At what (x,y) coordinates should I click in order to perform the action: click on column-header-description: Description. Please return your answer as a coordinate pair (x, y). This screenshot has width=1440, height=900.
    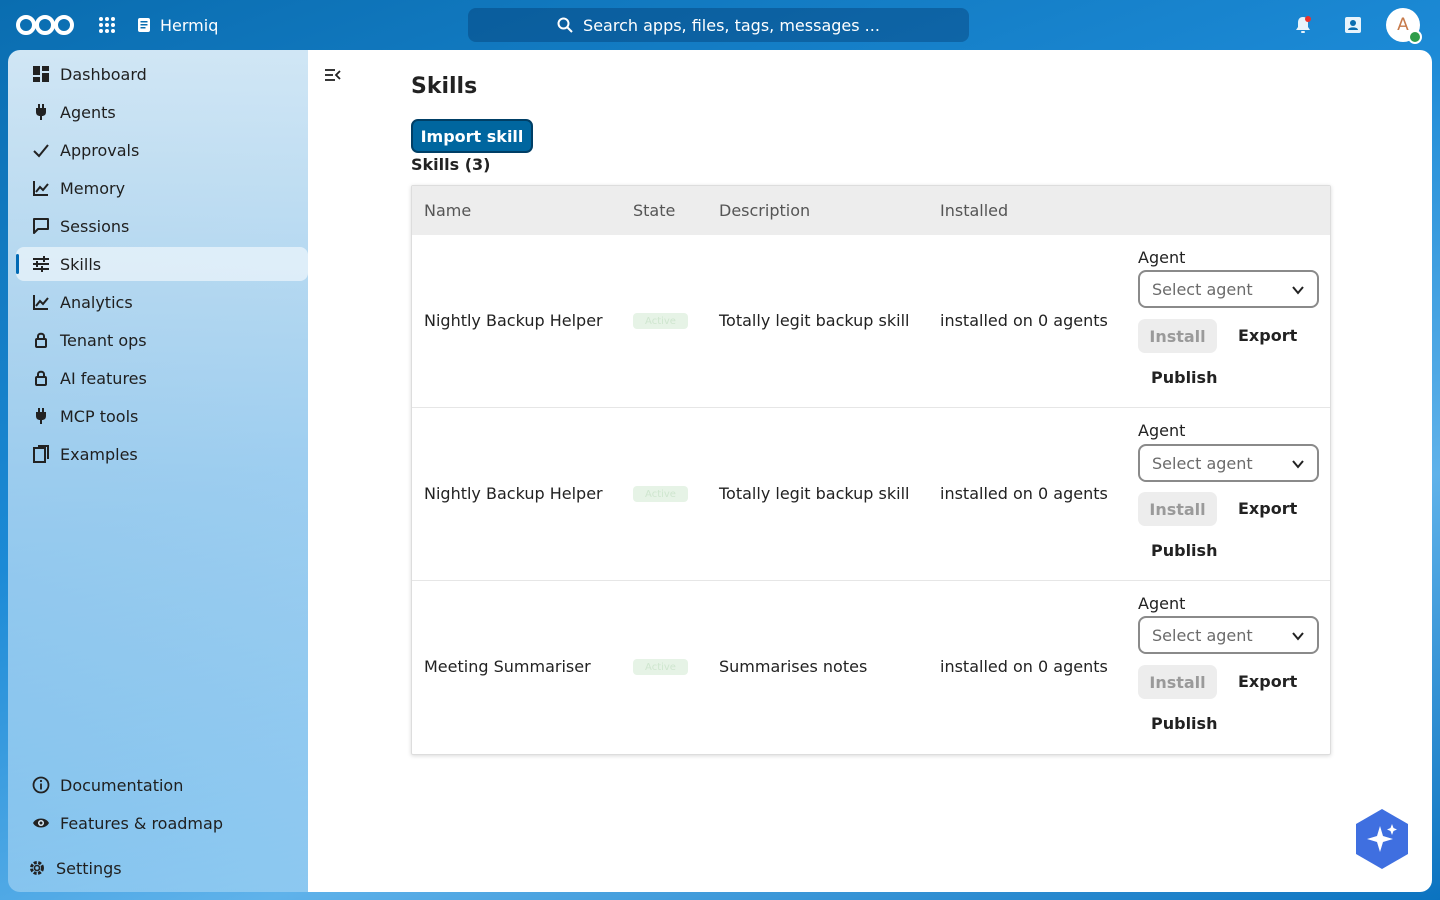
    Looking at the image, I should click on (764, 210).